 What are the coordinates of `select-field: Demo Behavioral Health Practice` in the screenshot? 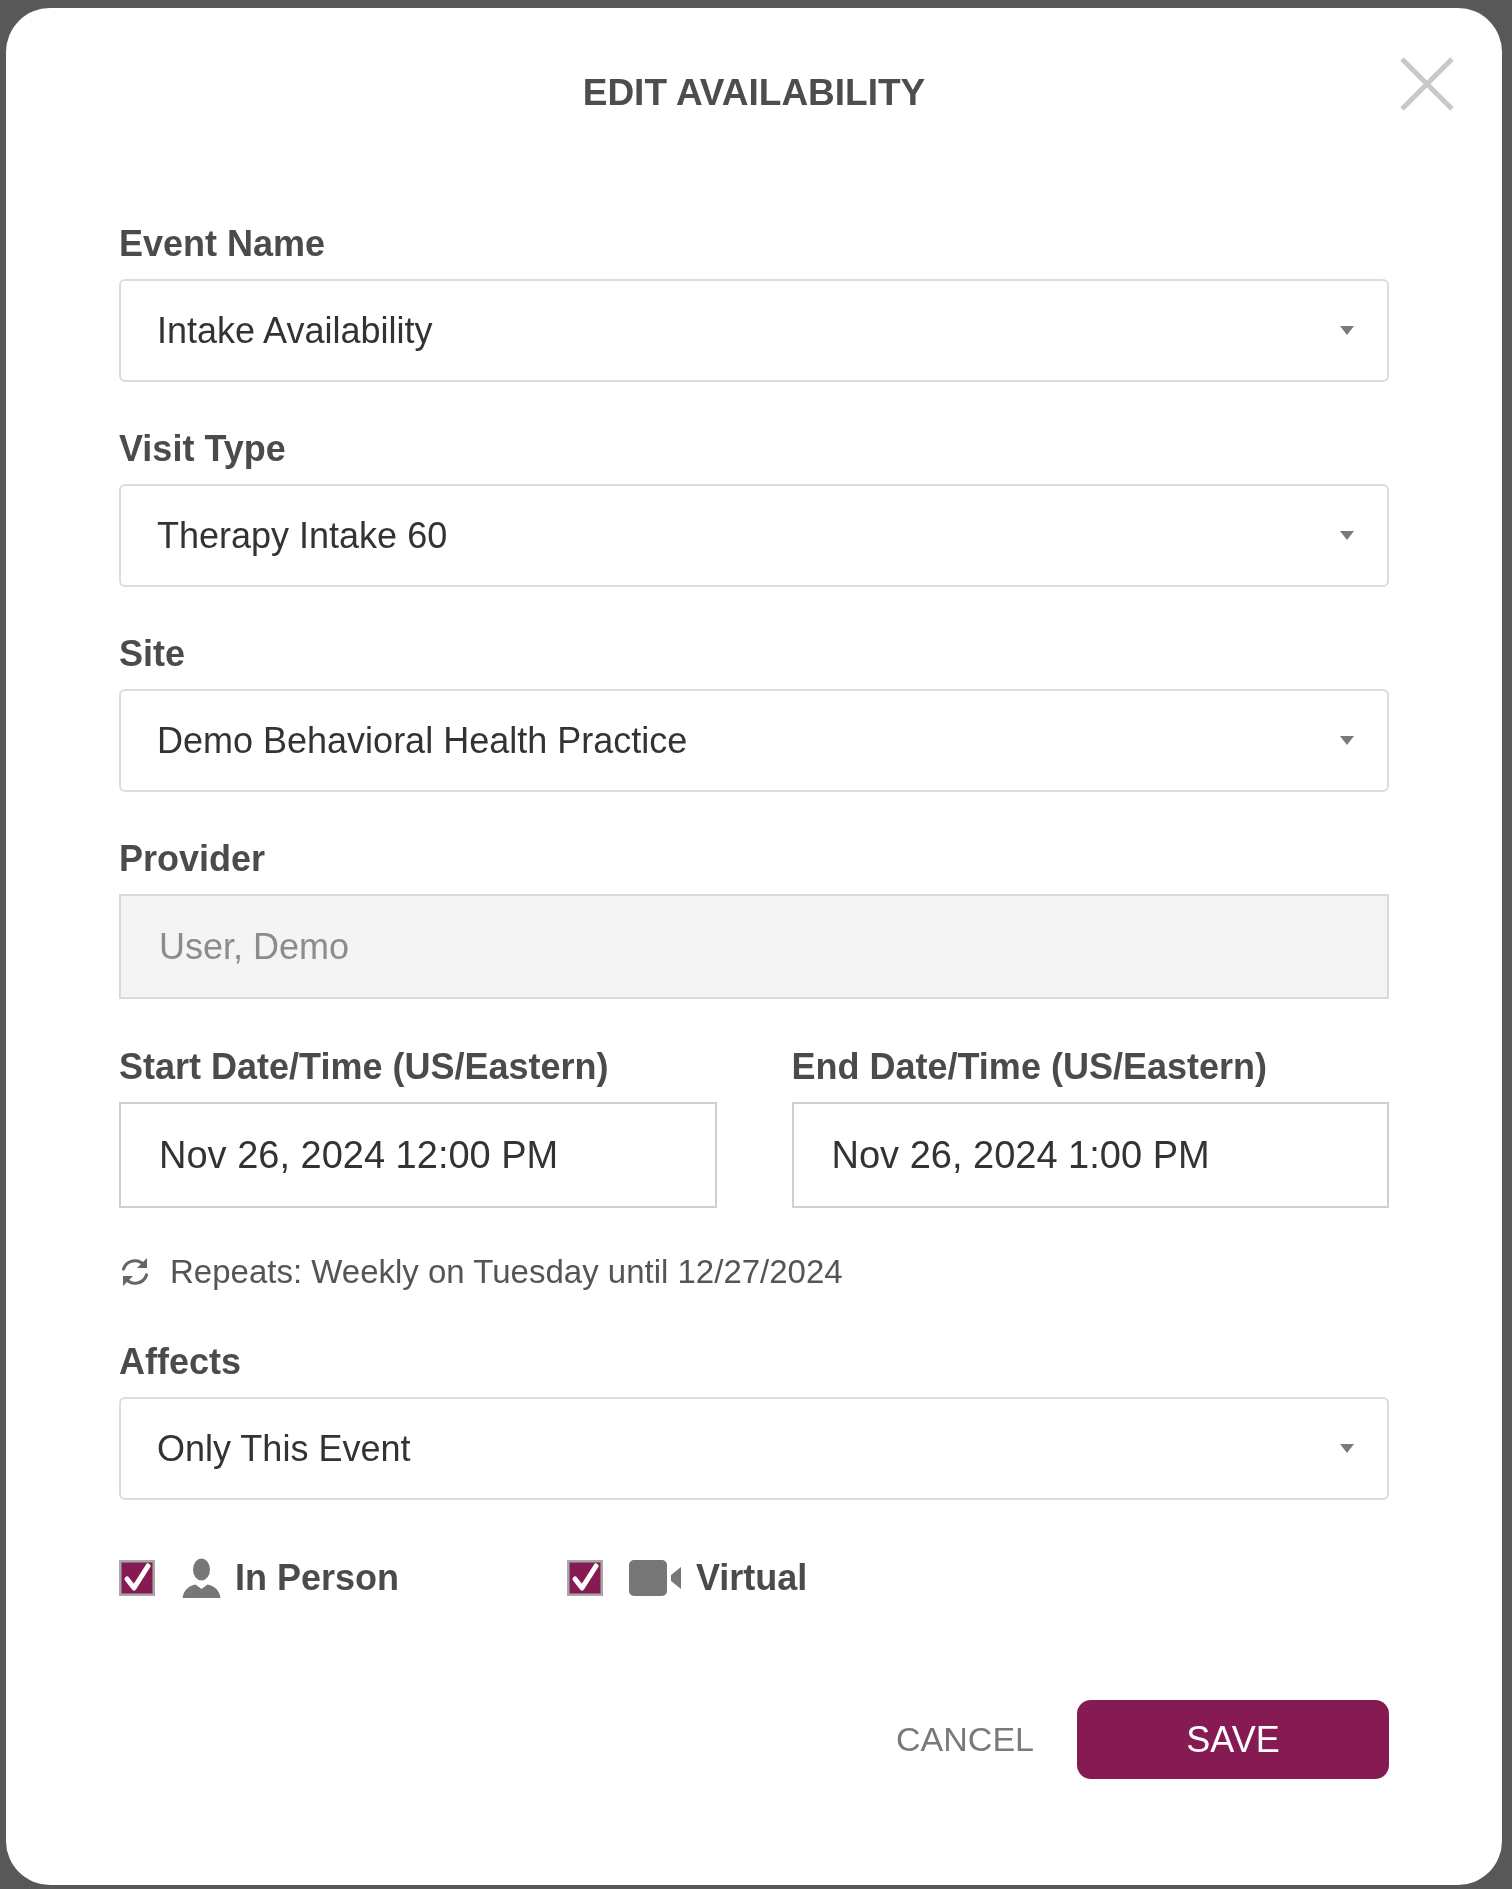 It's located at (754, 740).